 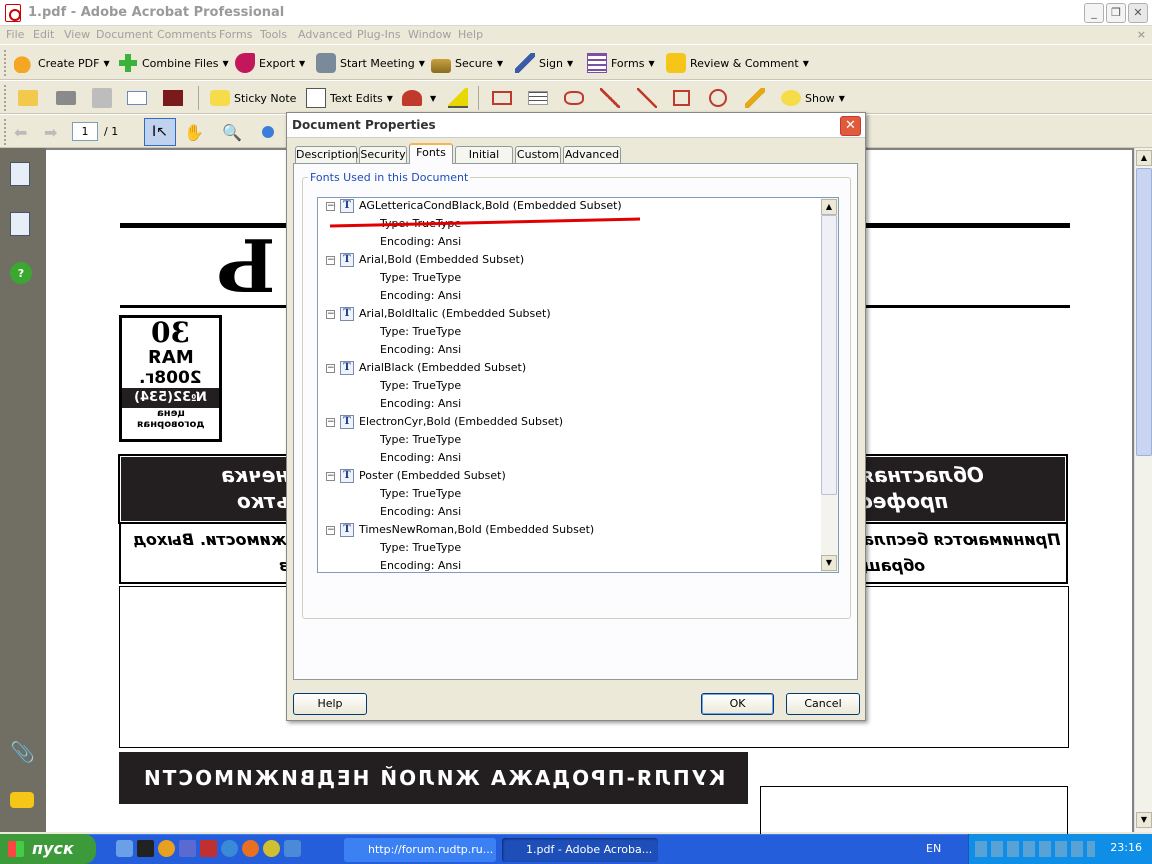 I want to click on font-node: − T ArialBlack (Embedded Subset), so click(x=426, y=370).